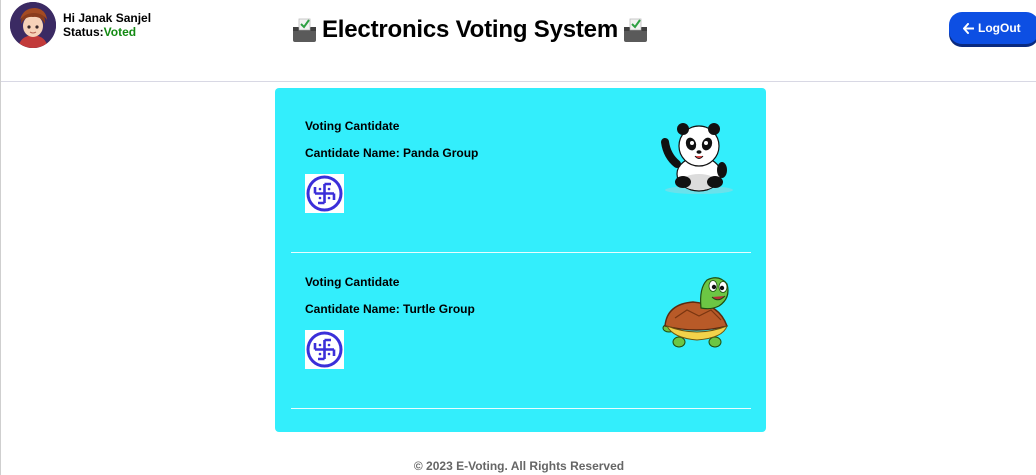  I want to click on candidate-name: Cantidate Name: Panda Group, so click(391, 153).